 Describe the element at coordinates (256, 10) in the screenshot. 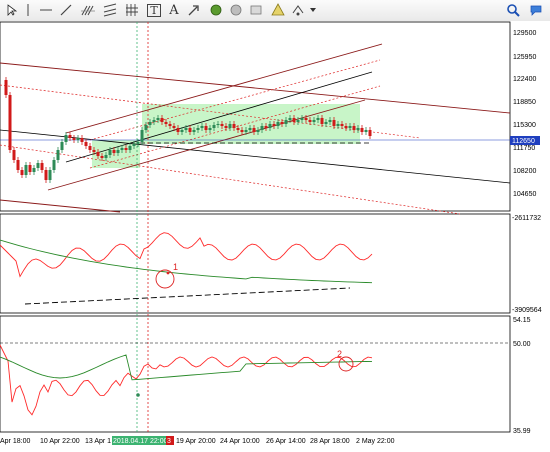

I see `triangle-icon` at that location.